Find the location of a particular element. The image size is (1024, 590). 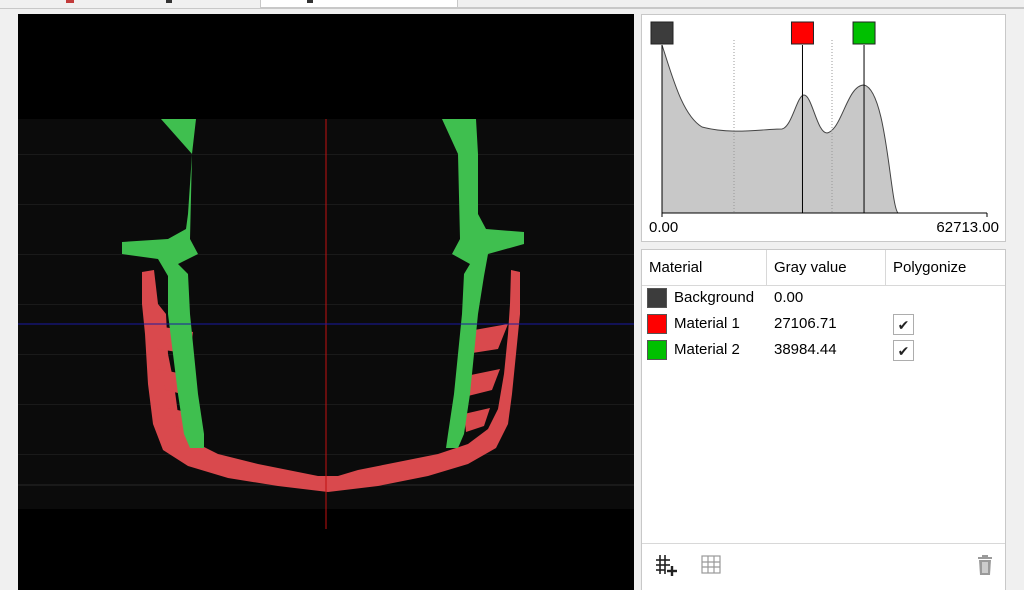

histogram-max-label: 62713.00 is located at coordinates (967, 227).